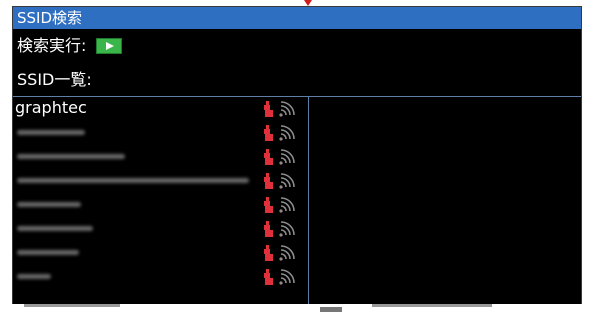 This screenshot has height=314, width=591. I want to click on scan-label: 検索実行:, so click(52, 45).